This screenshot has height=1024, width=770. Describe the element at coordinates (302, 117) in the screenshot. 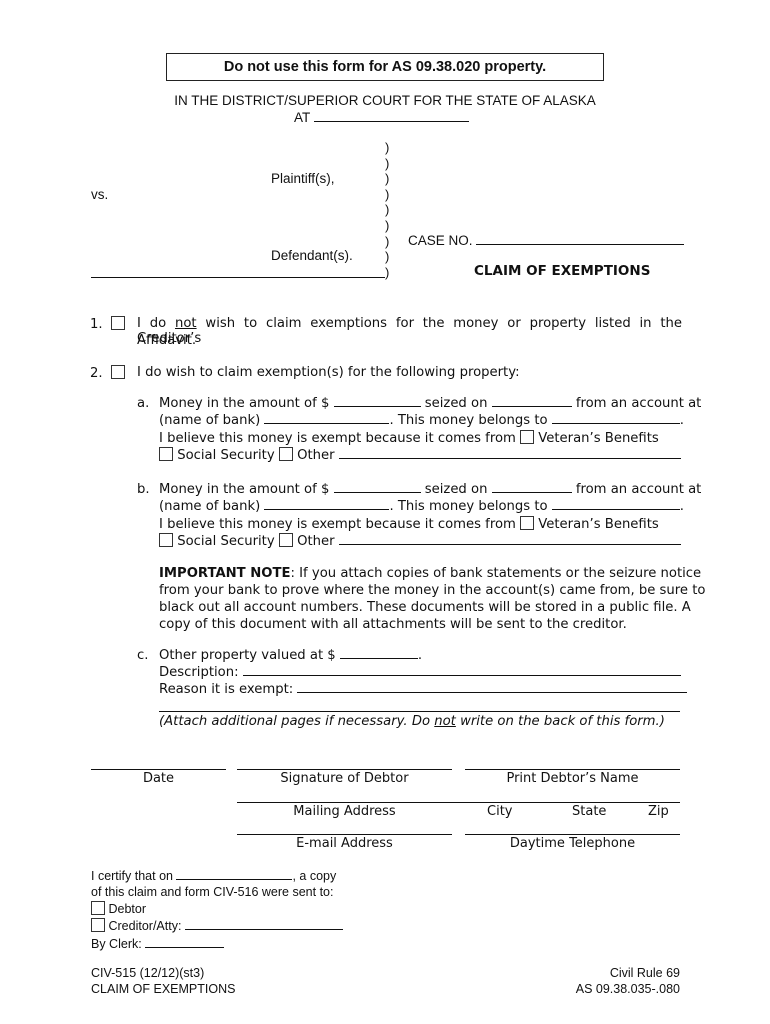

I see `at-label: AT` at that location.